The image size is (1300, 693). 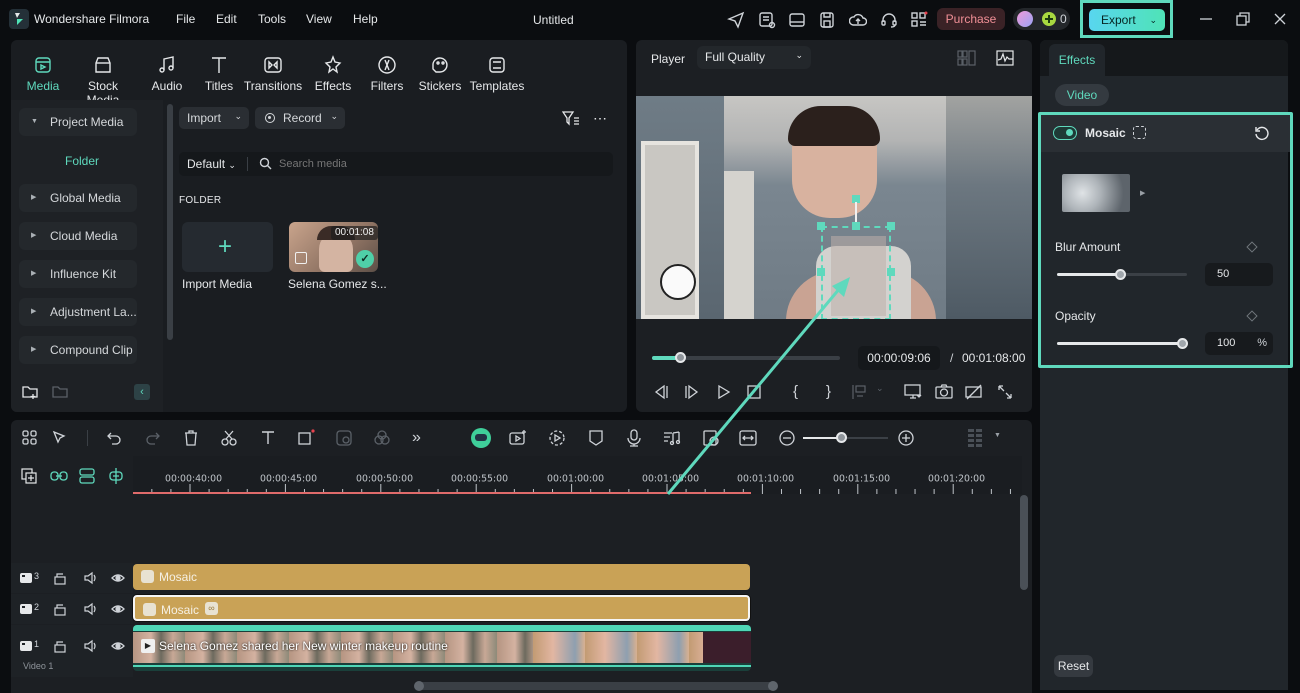 What do you see at coordinates (596, 438) in the screenshot?
I see `marker-shield-icon` at bounding box center [596, 438].